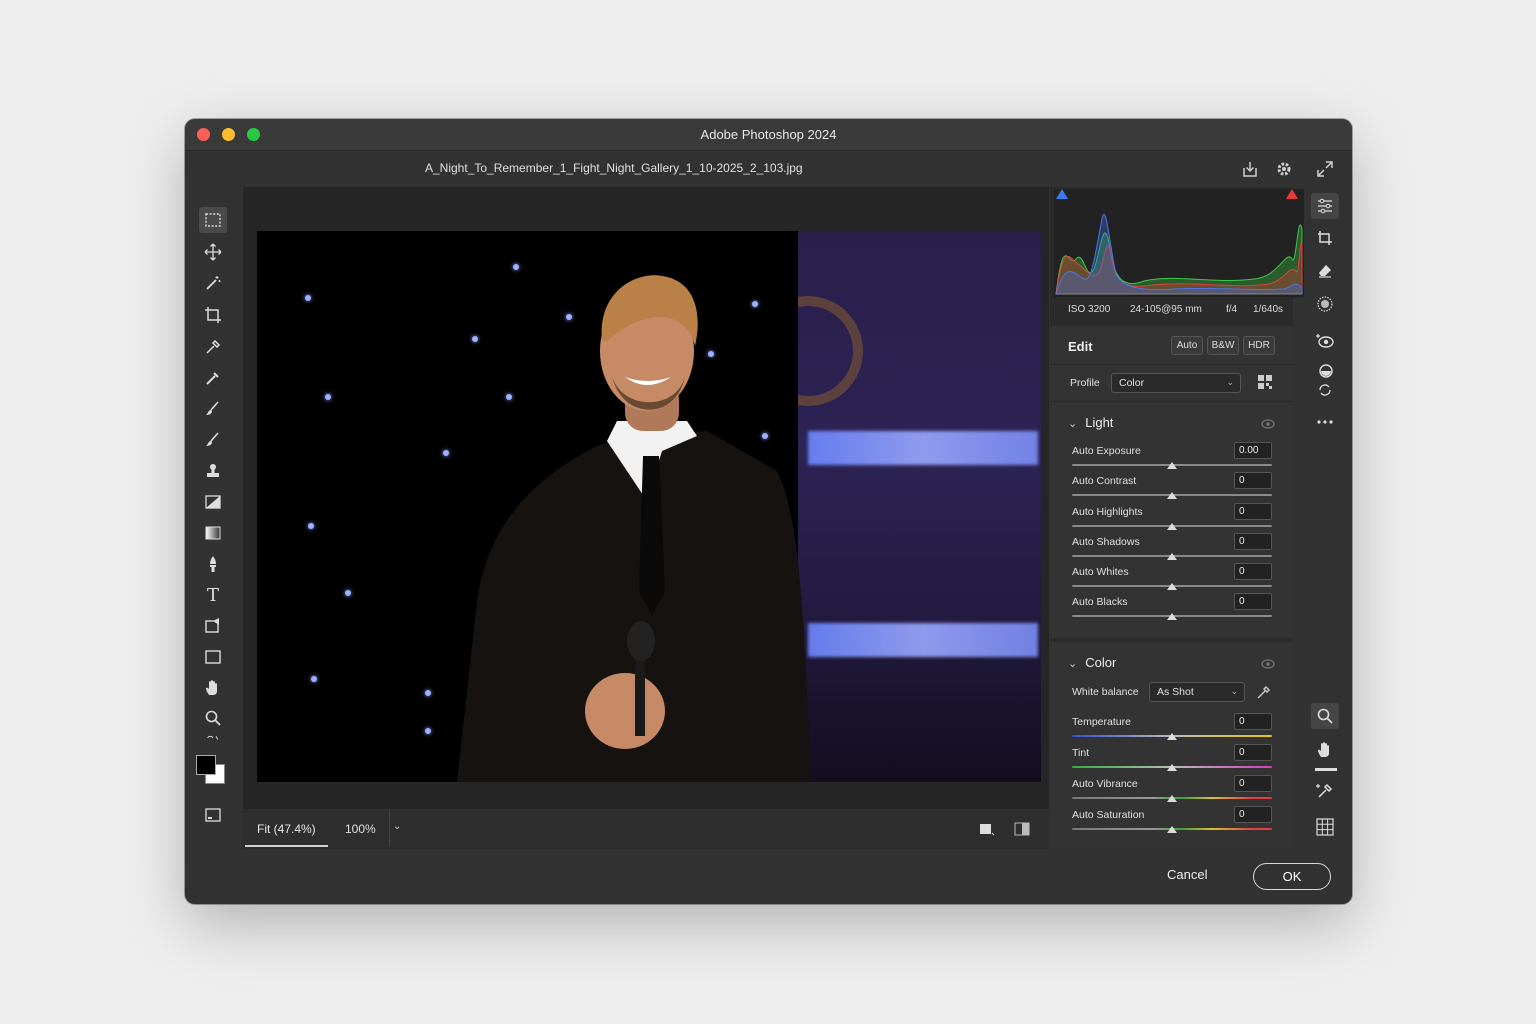 The width and height of the screenshot is (1536, 1024). What do you see at coordinates (1265, 384) in the screenshot?
I see `profile-browser-icon` at bounding box center [1265, 384].